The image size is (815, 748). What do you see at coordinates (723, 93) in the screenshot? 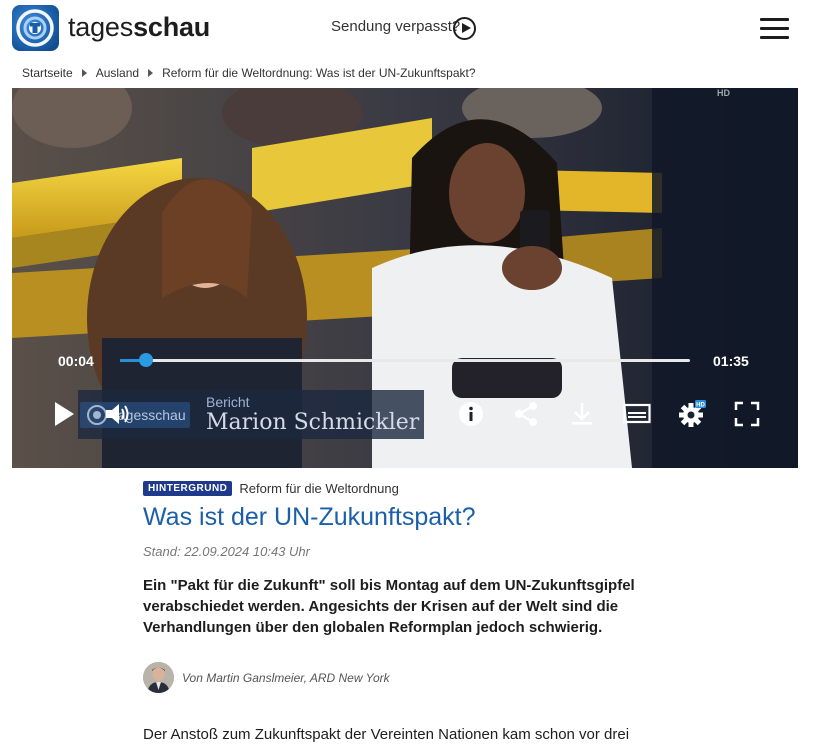
I see `hd-watermark: HD` at bounding box center [723, 93].